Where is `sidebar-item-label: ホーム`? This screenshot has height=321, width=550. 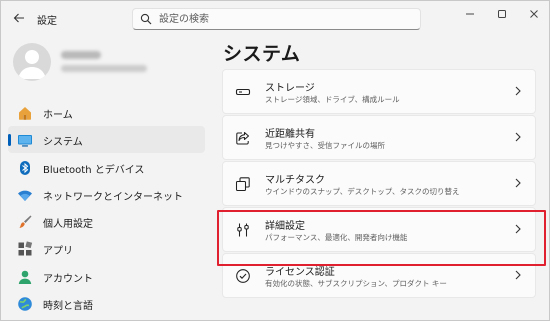
sidebar-item-label: ホーム is located at coordinates (58, 115).